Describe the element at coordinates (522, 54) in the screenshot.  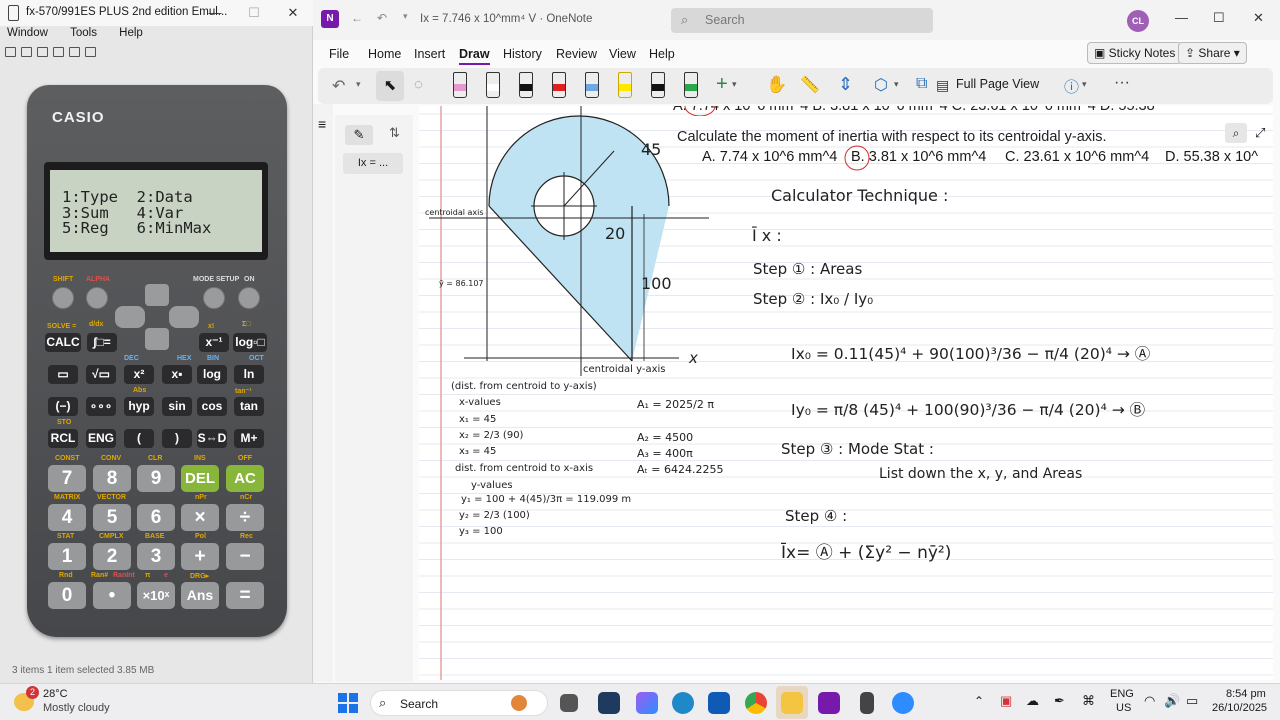
I see `tab-history: History` at that location.